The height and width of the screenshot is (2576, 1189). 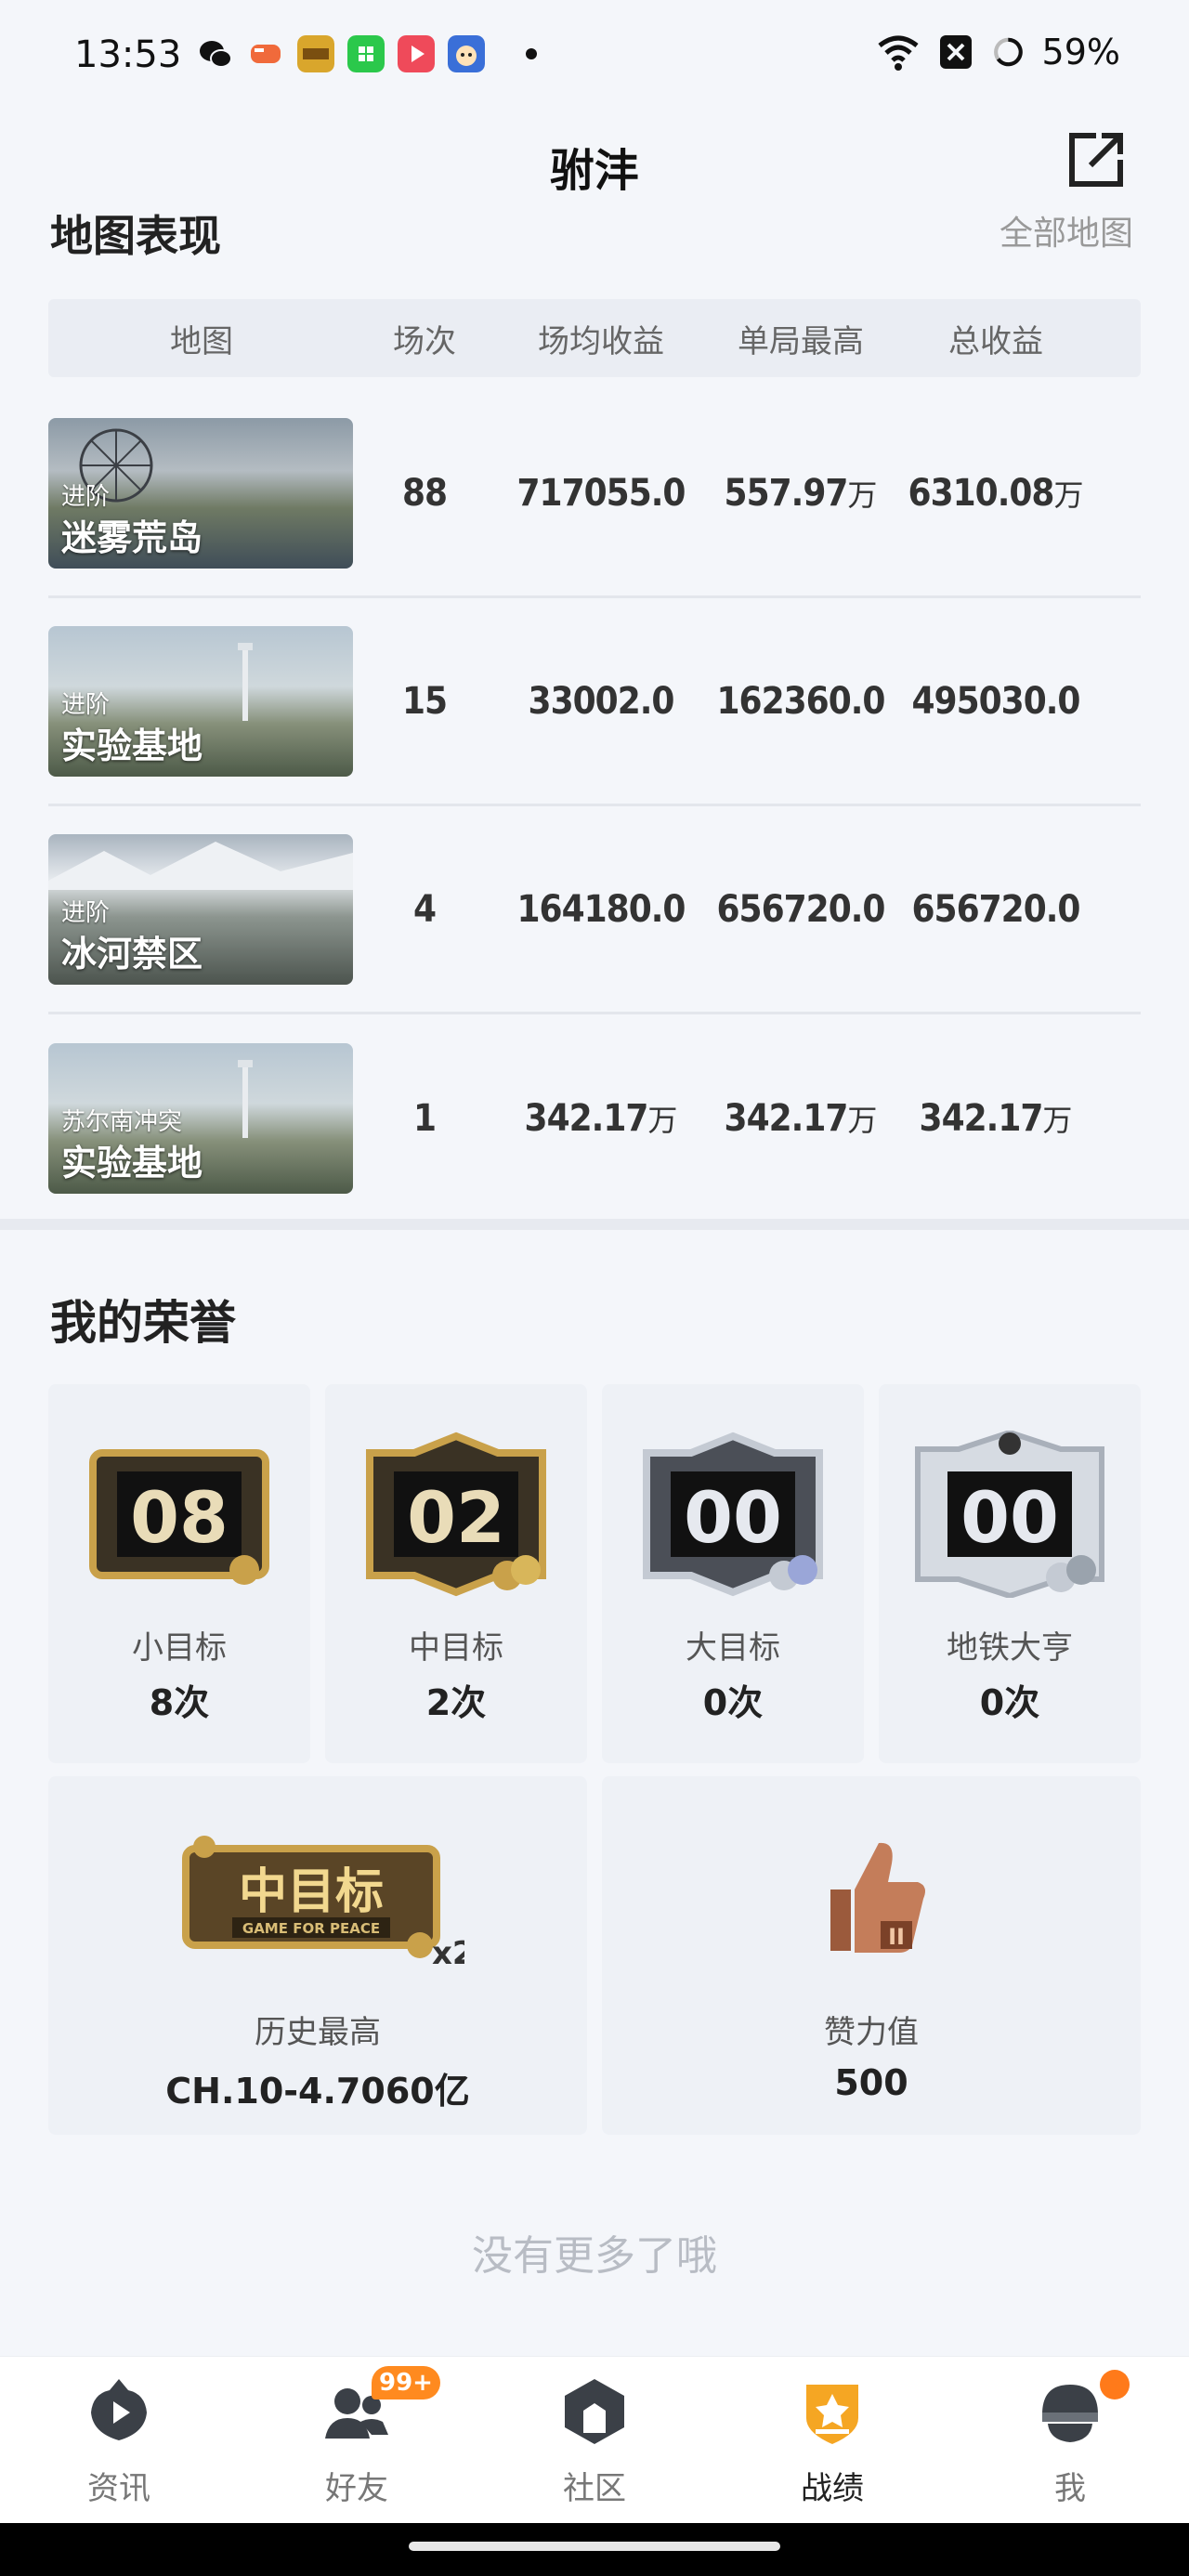 I want to click on svg-text: GAME FOR PEACE, so click(x=311, y=1928).